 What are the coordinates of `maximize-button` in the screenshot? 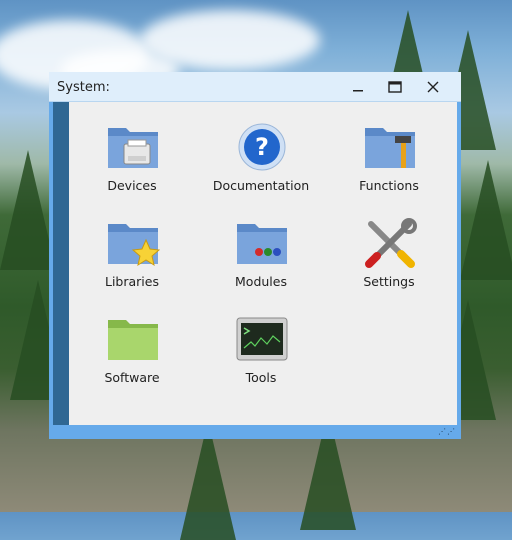 It's located at (395, 87).